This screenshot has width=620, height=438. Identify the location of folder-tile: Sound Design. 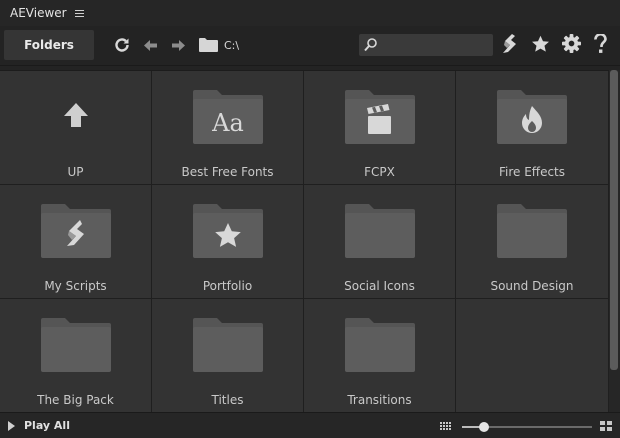
(532, 242).